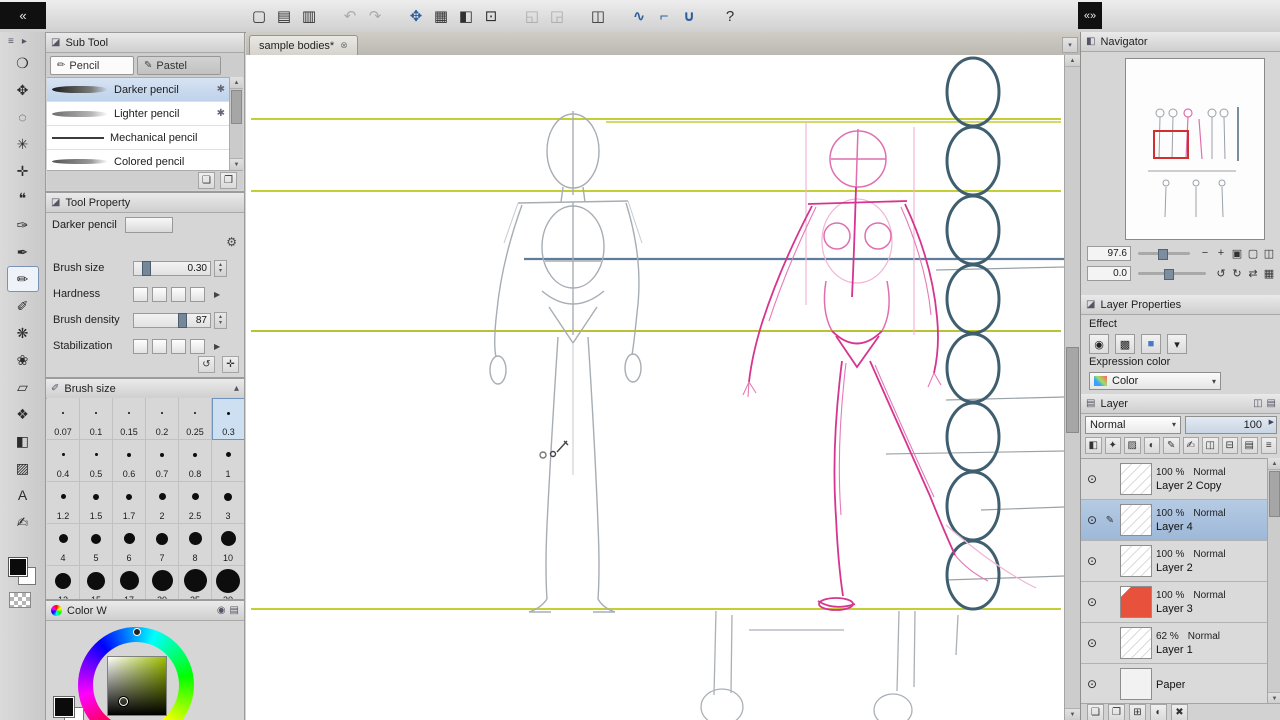 This screenshot has height=720, width=1280. What do you see at coordinates (23, 63) in the screenshot?
I see `zoom-tool: ❍` at bounding box center [23, 63].